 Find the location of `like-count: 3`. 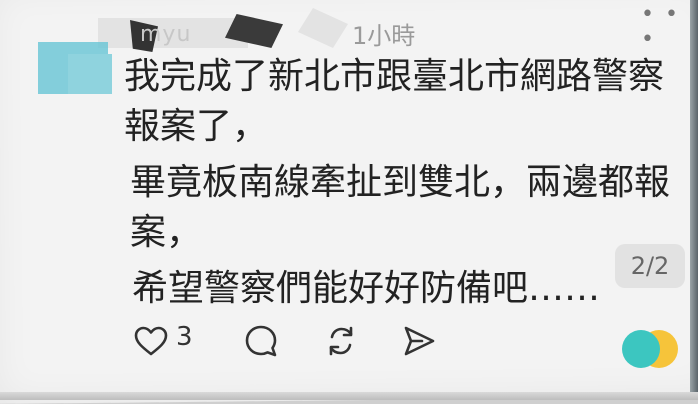

like-count: 3 is located at coordinates (184, 337).